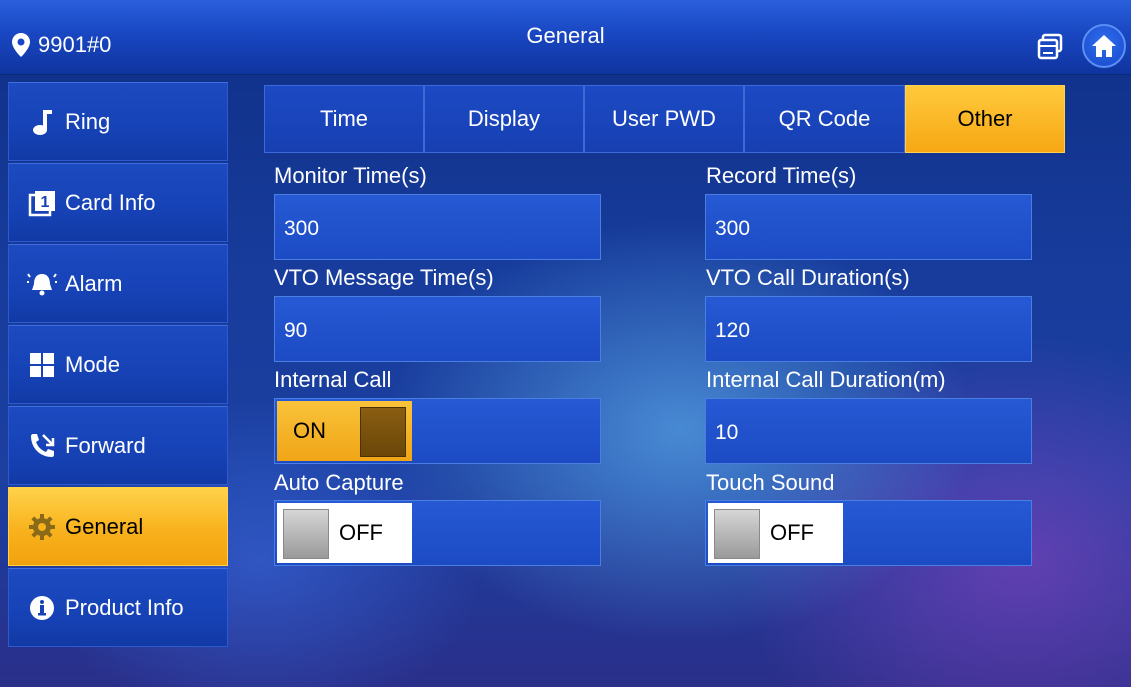 The height and width of the screenshot is (687, 1131). I want to click on auto-capture-toggle-row: OFF, so click(437, 533).